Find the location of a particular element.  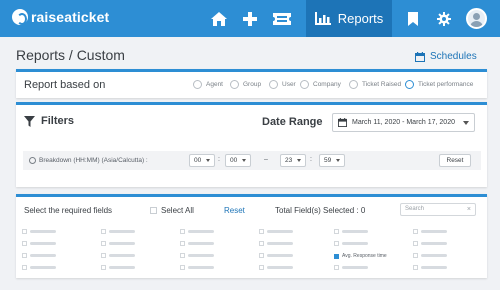

from-minute-select: 00 is located at coordinates (238, 160).